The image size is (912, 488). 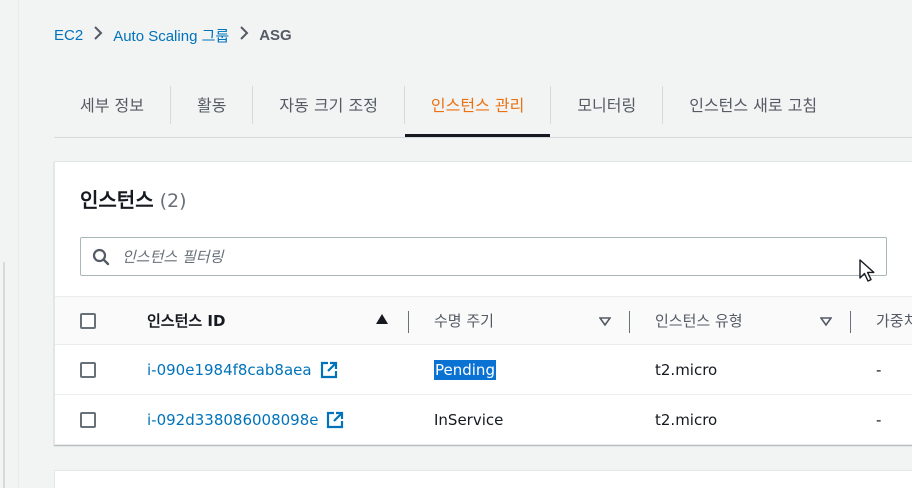 What do you see at coordinates (606, 108) in the screenshot?
I see `tab-monitoring: 모니터링` at bounding box center [606, 108].